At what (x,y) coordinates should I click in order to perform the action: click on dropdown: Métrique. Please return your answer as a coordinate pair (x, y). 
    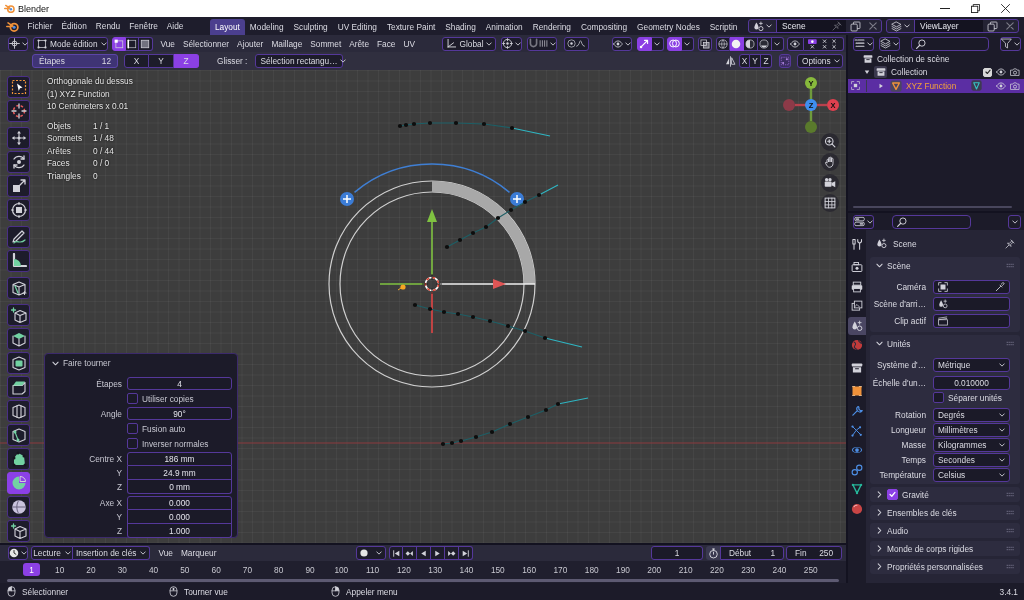
    Looking at the image, I should click on (971, 364).